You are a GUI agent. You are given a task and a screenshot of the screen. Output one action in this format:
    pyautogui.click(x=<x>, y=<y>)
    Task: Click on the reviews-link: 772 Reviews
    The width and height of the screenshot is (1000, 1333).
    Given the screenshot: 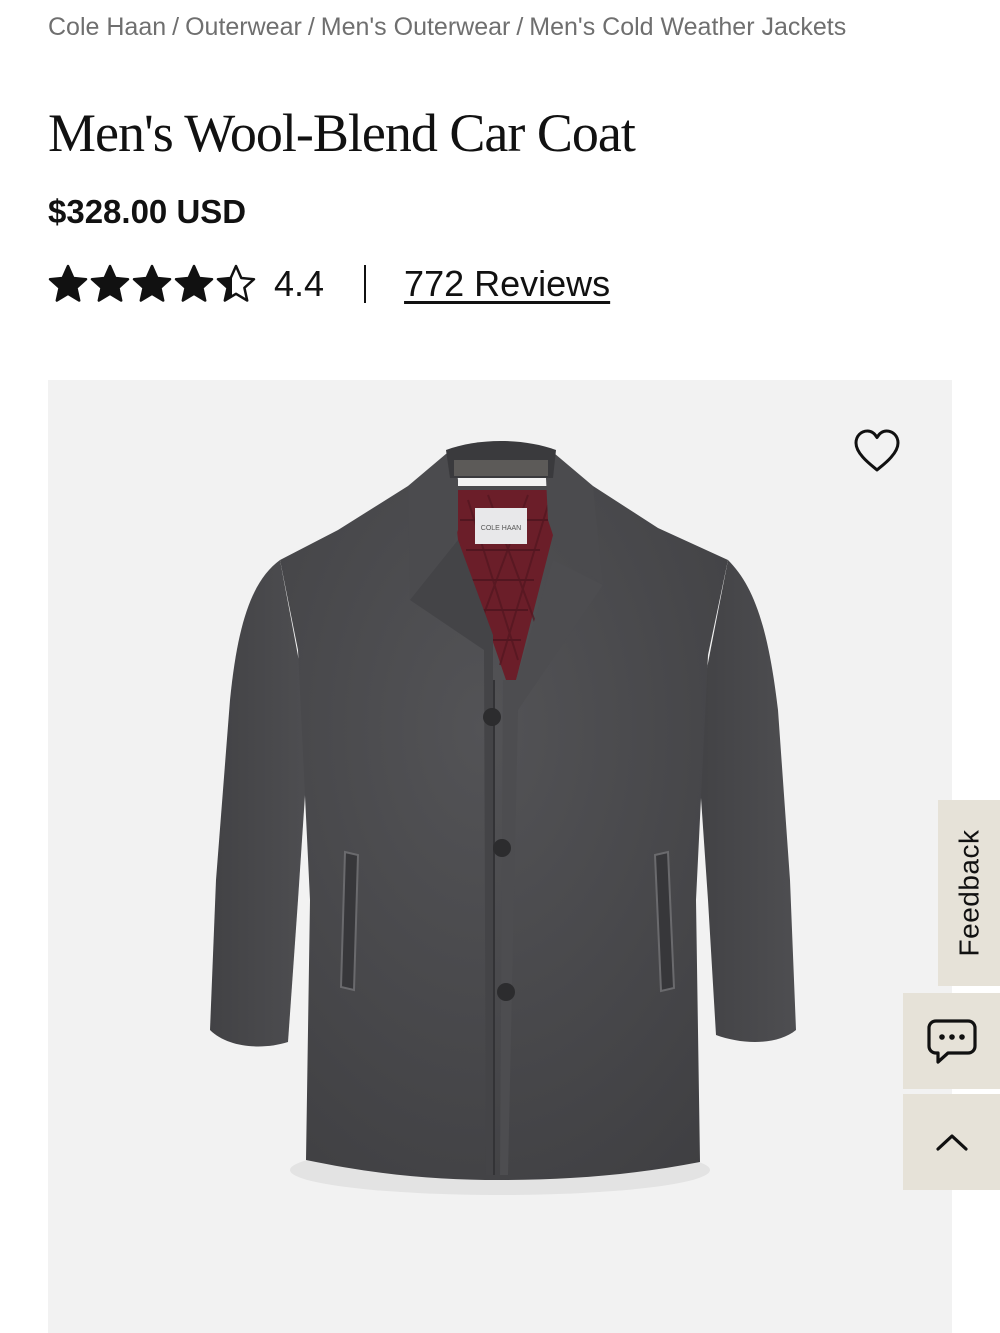 What is the action you would take?
    pyautogui.click(x=507, y=284)
    